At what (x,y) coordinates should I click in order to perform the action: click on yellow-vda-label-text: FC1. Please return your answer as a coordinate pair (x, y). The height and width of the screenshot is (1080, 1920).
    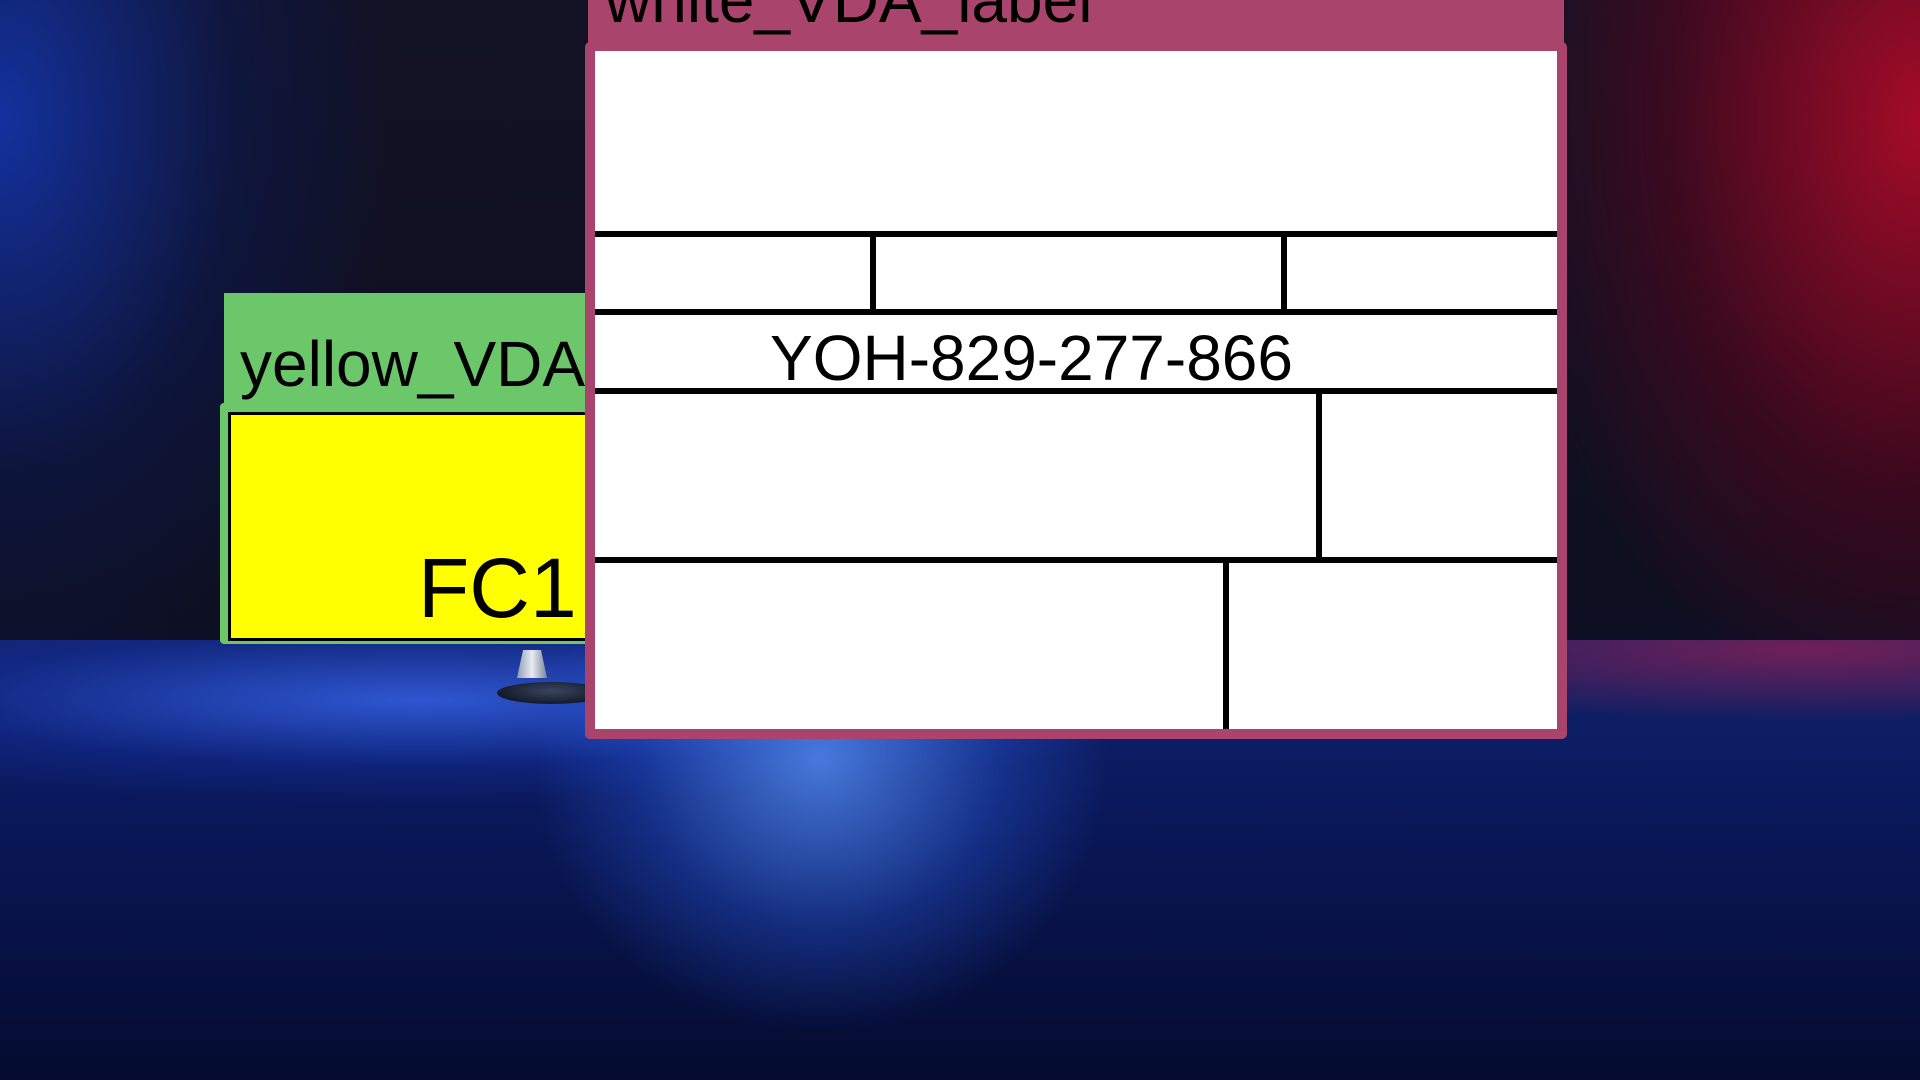
    Looking at the image, I should click on (497, 588).